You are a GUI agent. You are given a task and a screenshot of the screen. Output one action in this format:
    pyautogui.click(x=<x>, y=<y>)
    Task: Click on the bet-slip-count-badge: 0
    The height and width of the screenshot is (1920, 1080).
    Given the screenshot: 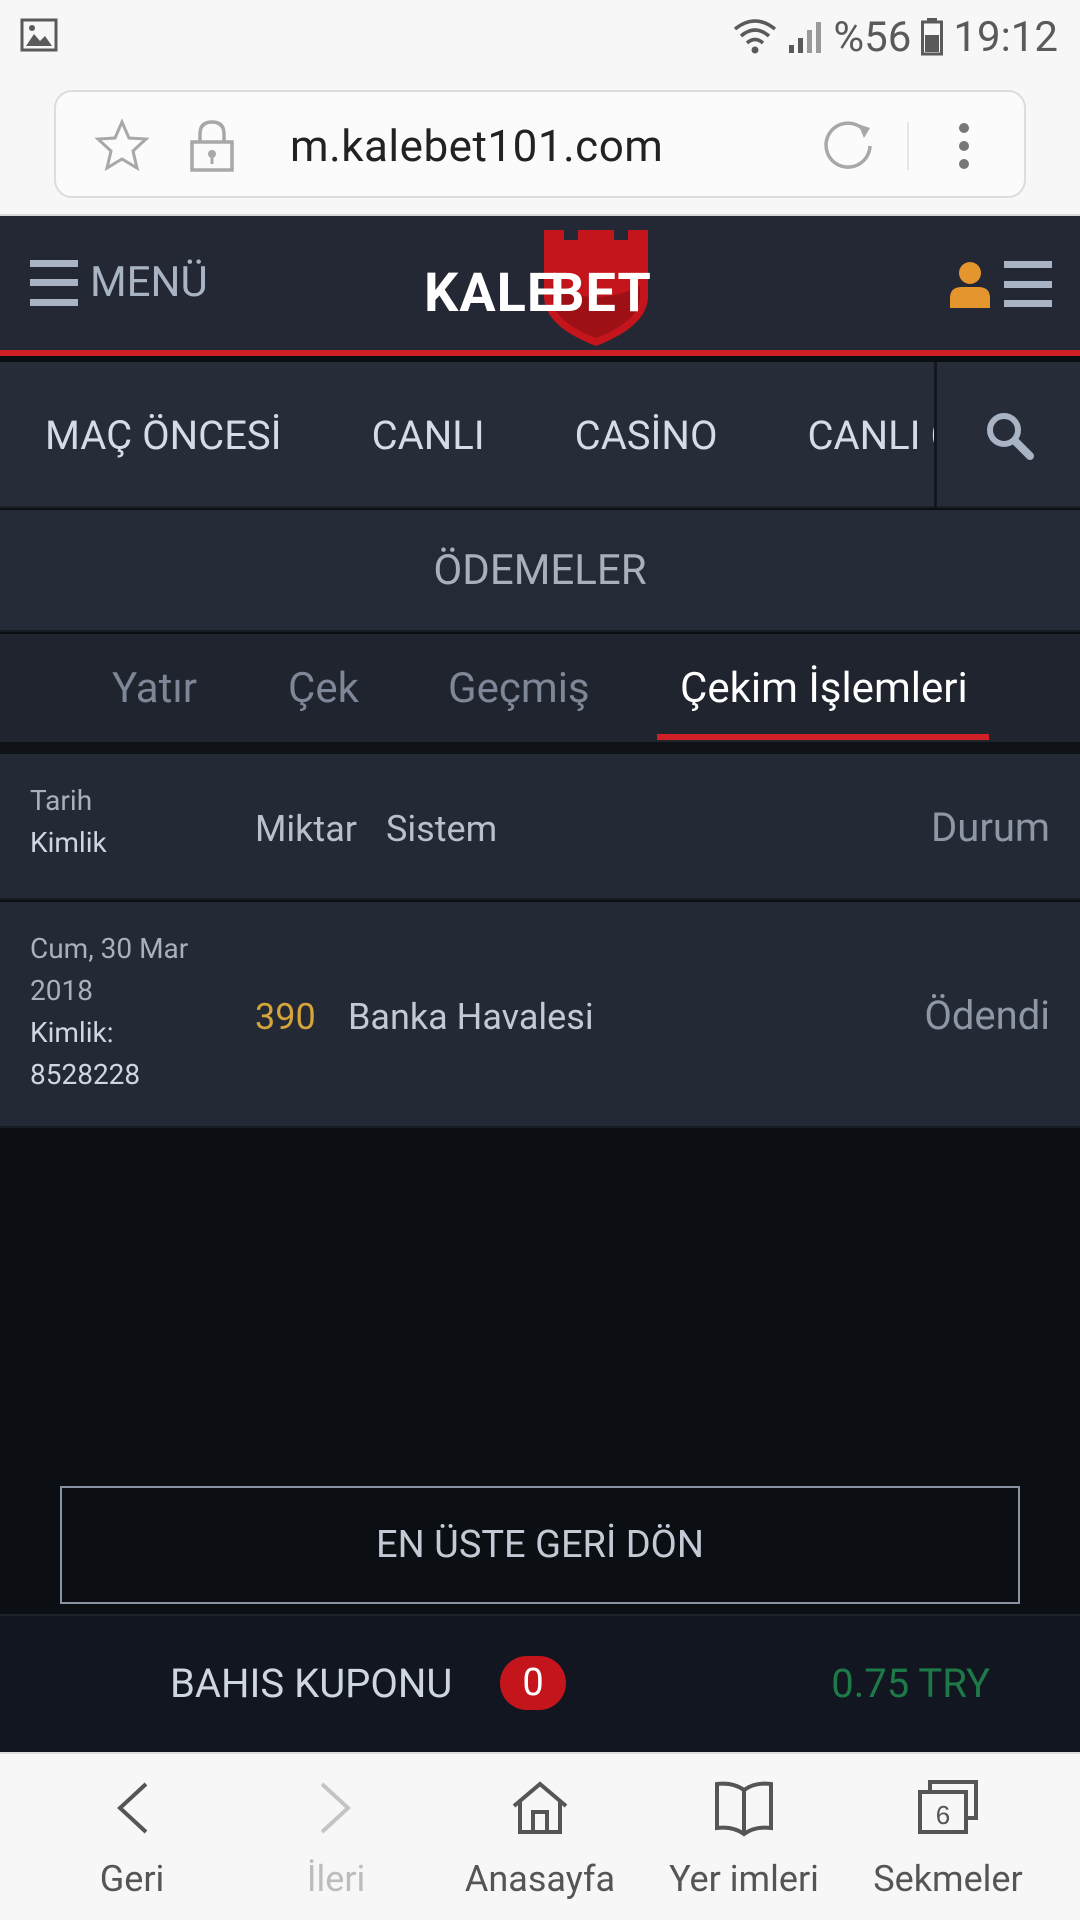 What is the action you would take?
    pyautogui.click(x=533, y=1683)
    